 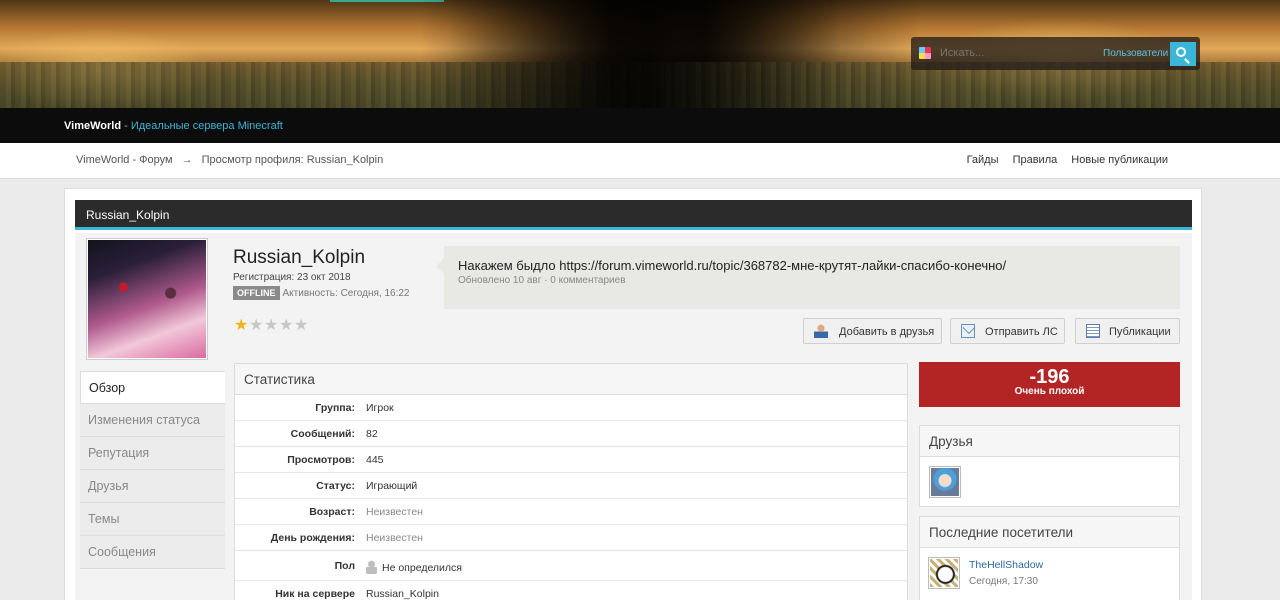 I want to click on stats-row: День рождения: Неизвестен, so click(x=571, y=538).